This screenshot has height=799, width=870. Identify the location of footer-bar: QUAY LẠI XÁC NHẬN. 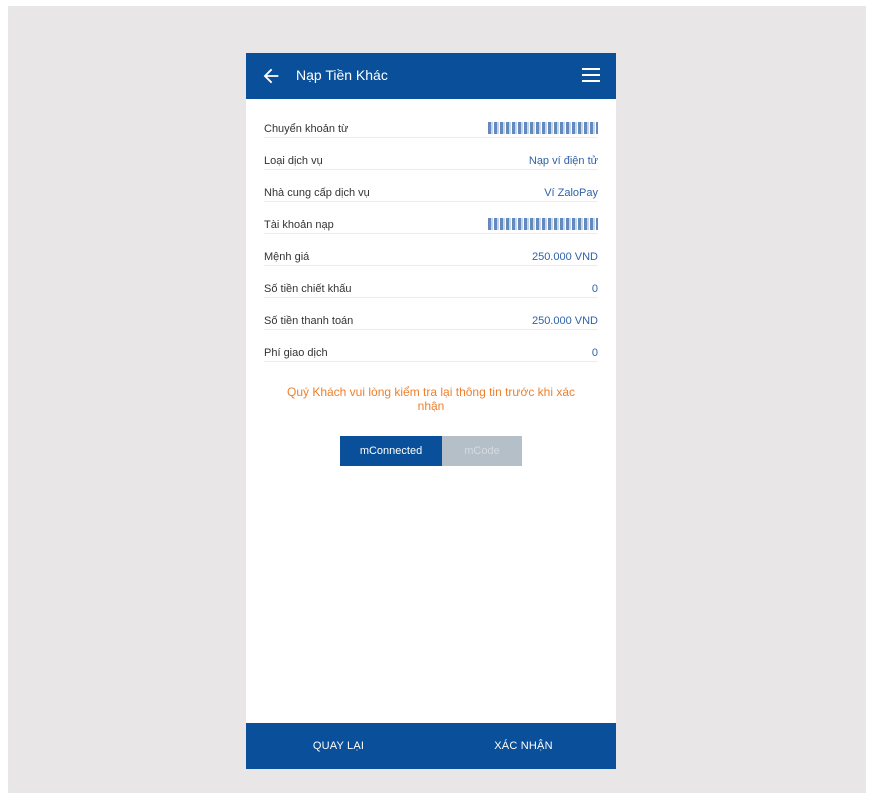
(431, 746).